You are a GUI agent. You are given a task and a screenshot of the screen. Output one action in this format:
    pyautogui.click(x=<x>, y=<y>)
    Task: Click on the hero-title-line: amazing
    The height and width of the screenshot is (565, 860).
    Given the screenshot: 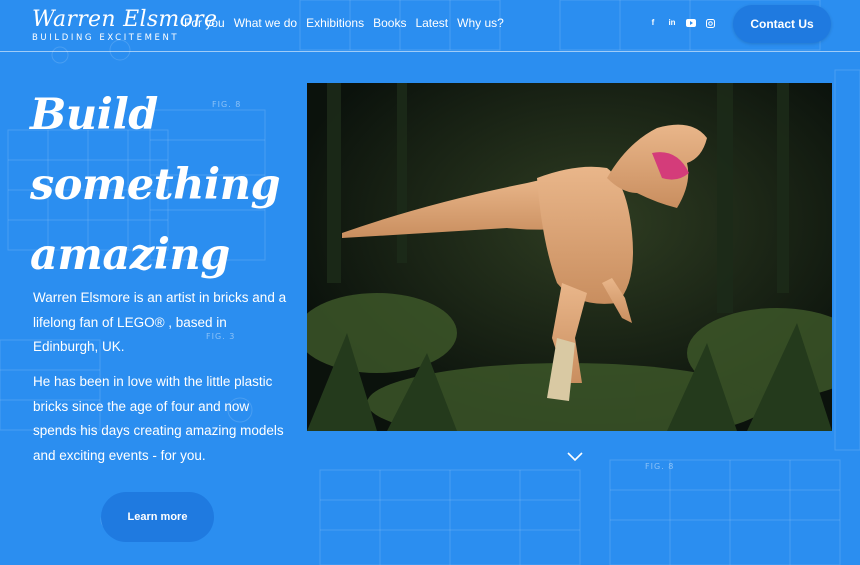 What is the action you would take?
    pyautogui.click(x=130, y=255)
    